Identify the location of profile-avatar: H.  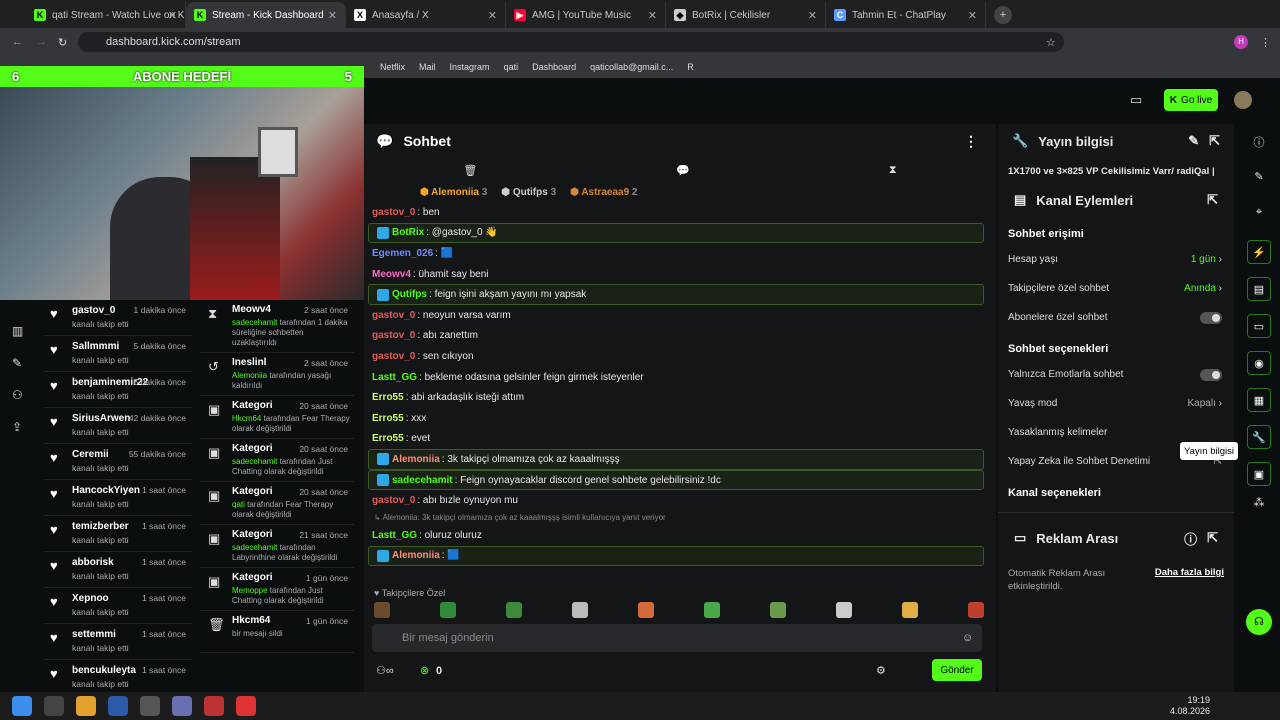
(1241, 42).